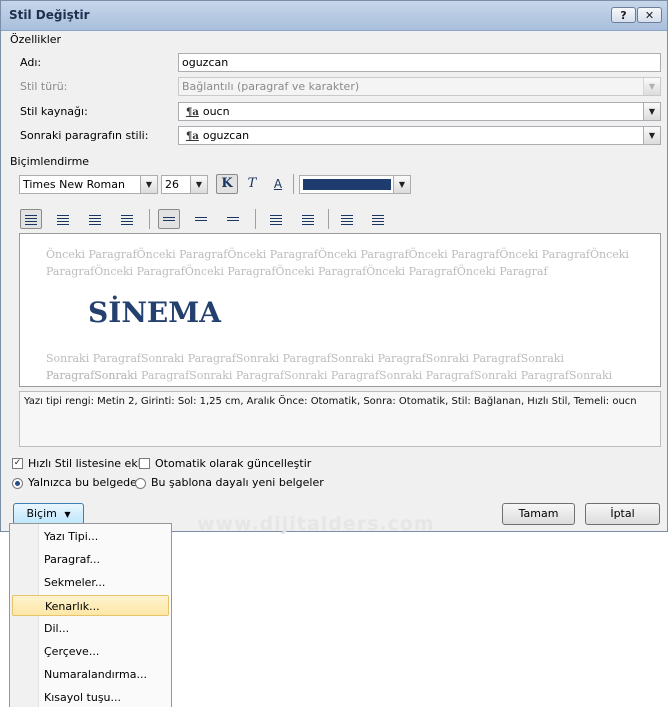  Describe the element at coordinates (271, 86) in the screenshot. I see `style-type-value: Bağlantılı (paragraf ve karakter)` at that location.